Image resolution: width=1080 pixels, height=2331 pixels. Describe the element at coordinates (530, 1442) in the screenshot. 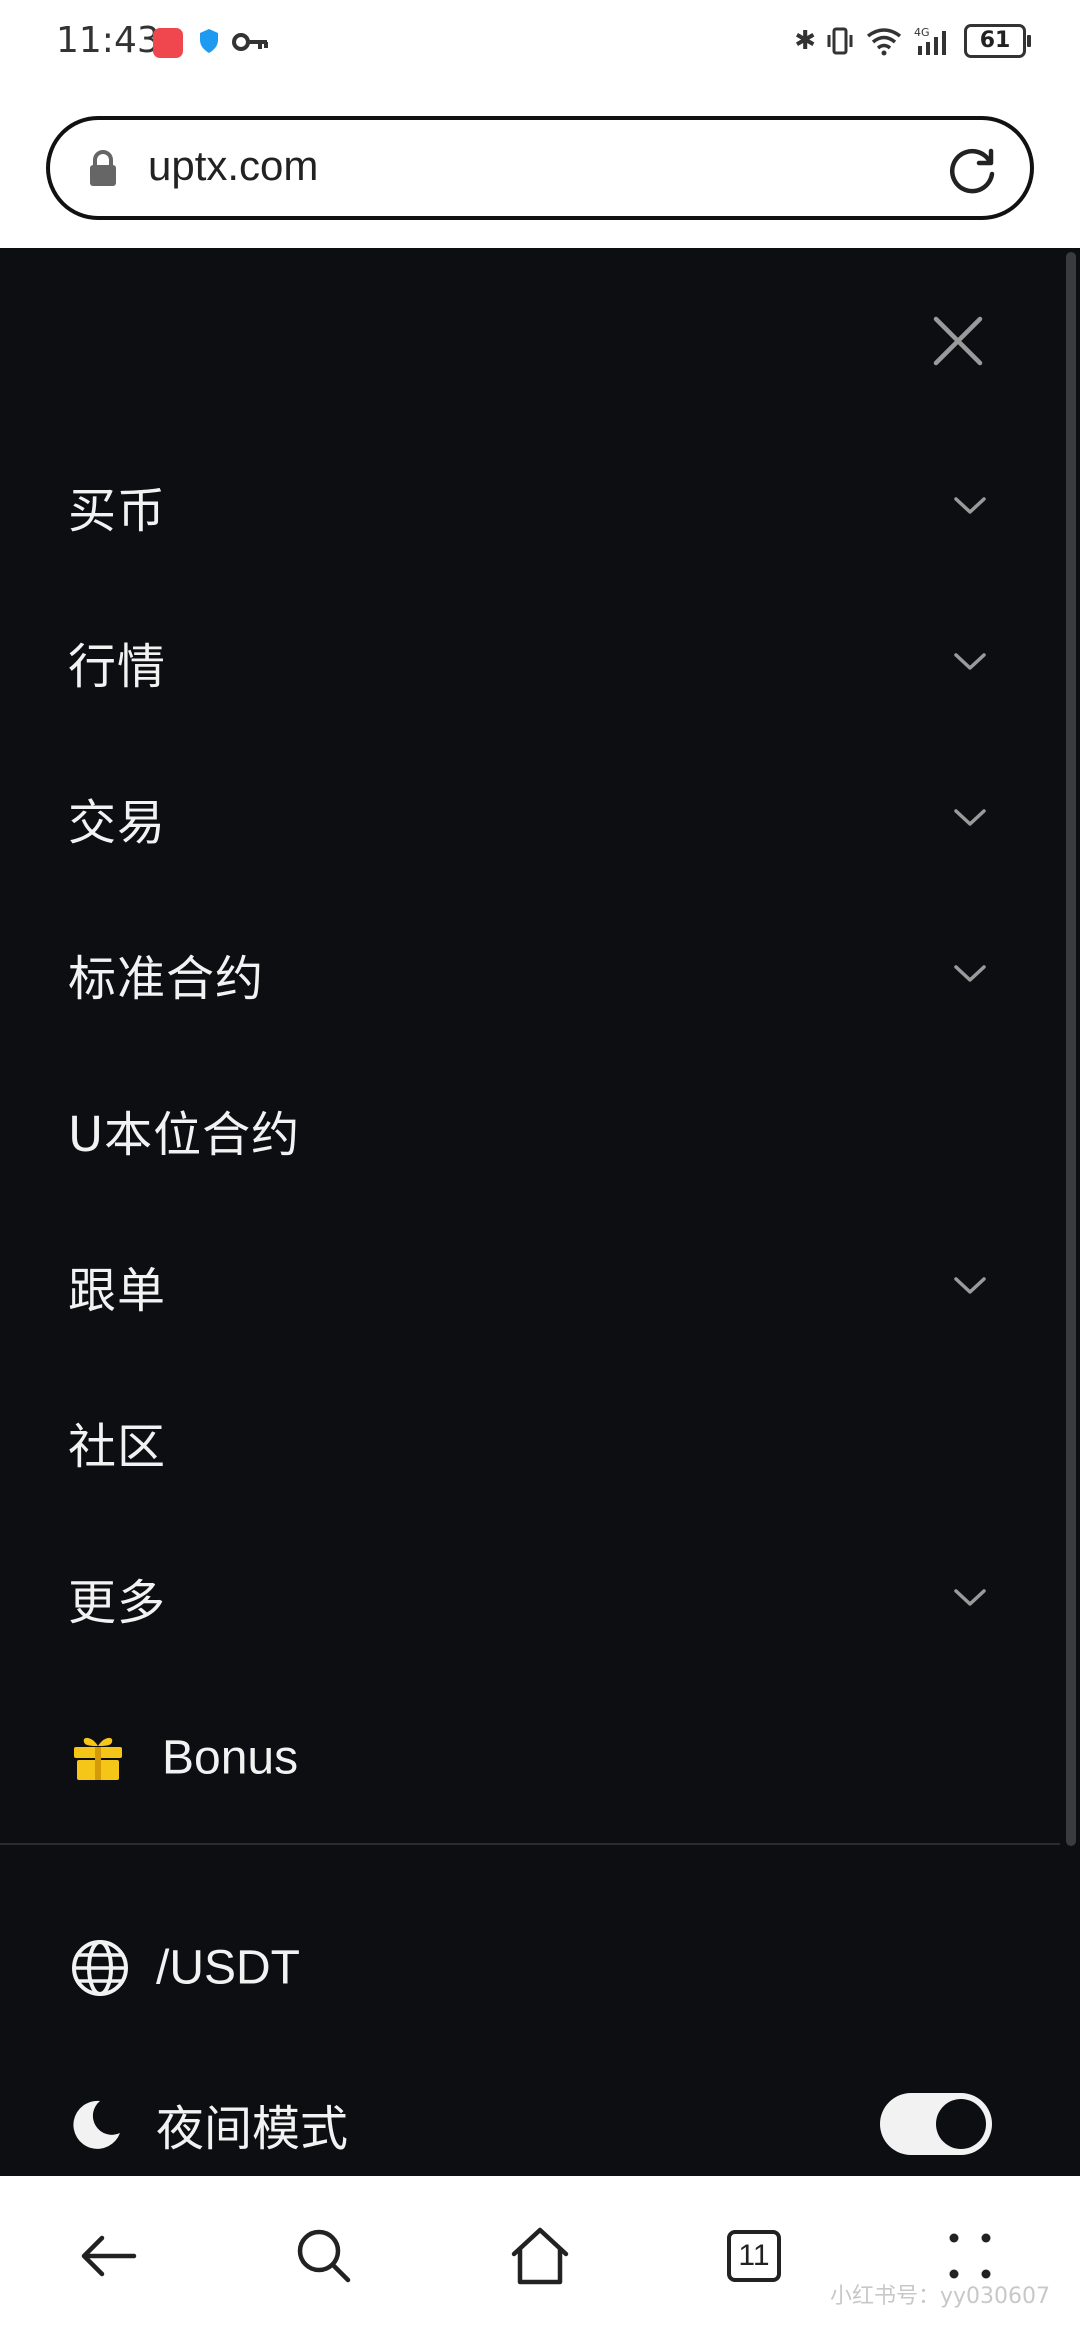

I see `menu-item-community: 社区` at that location.